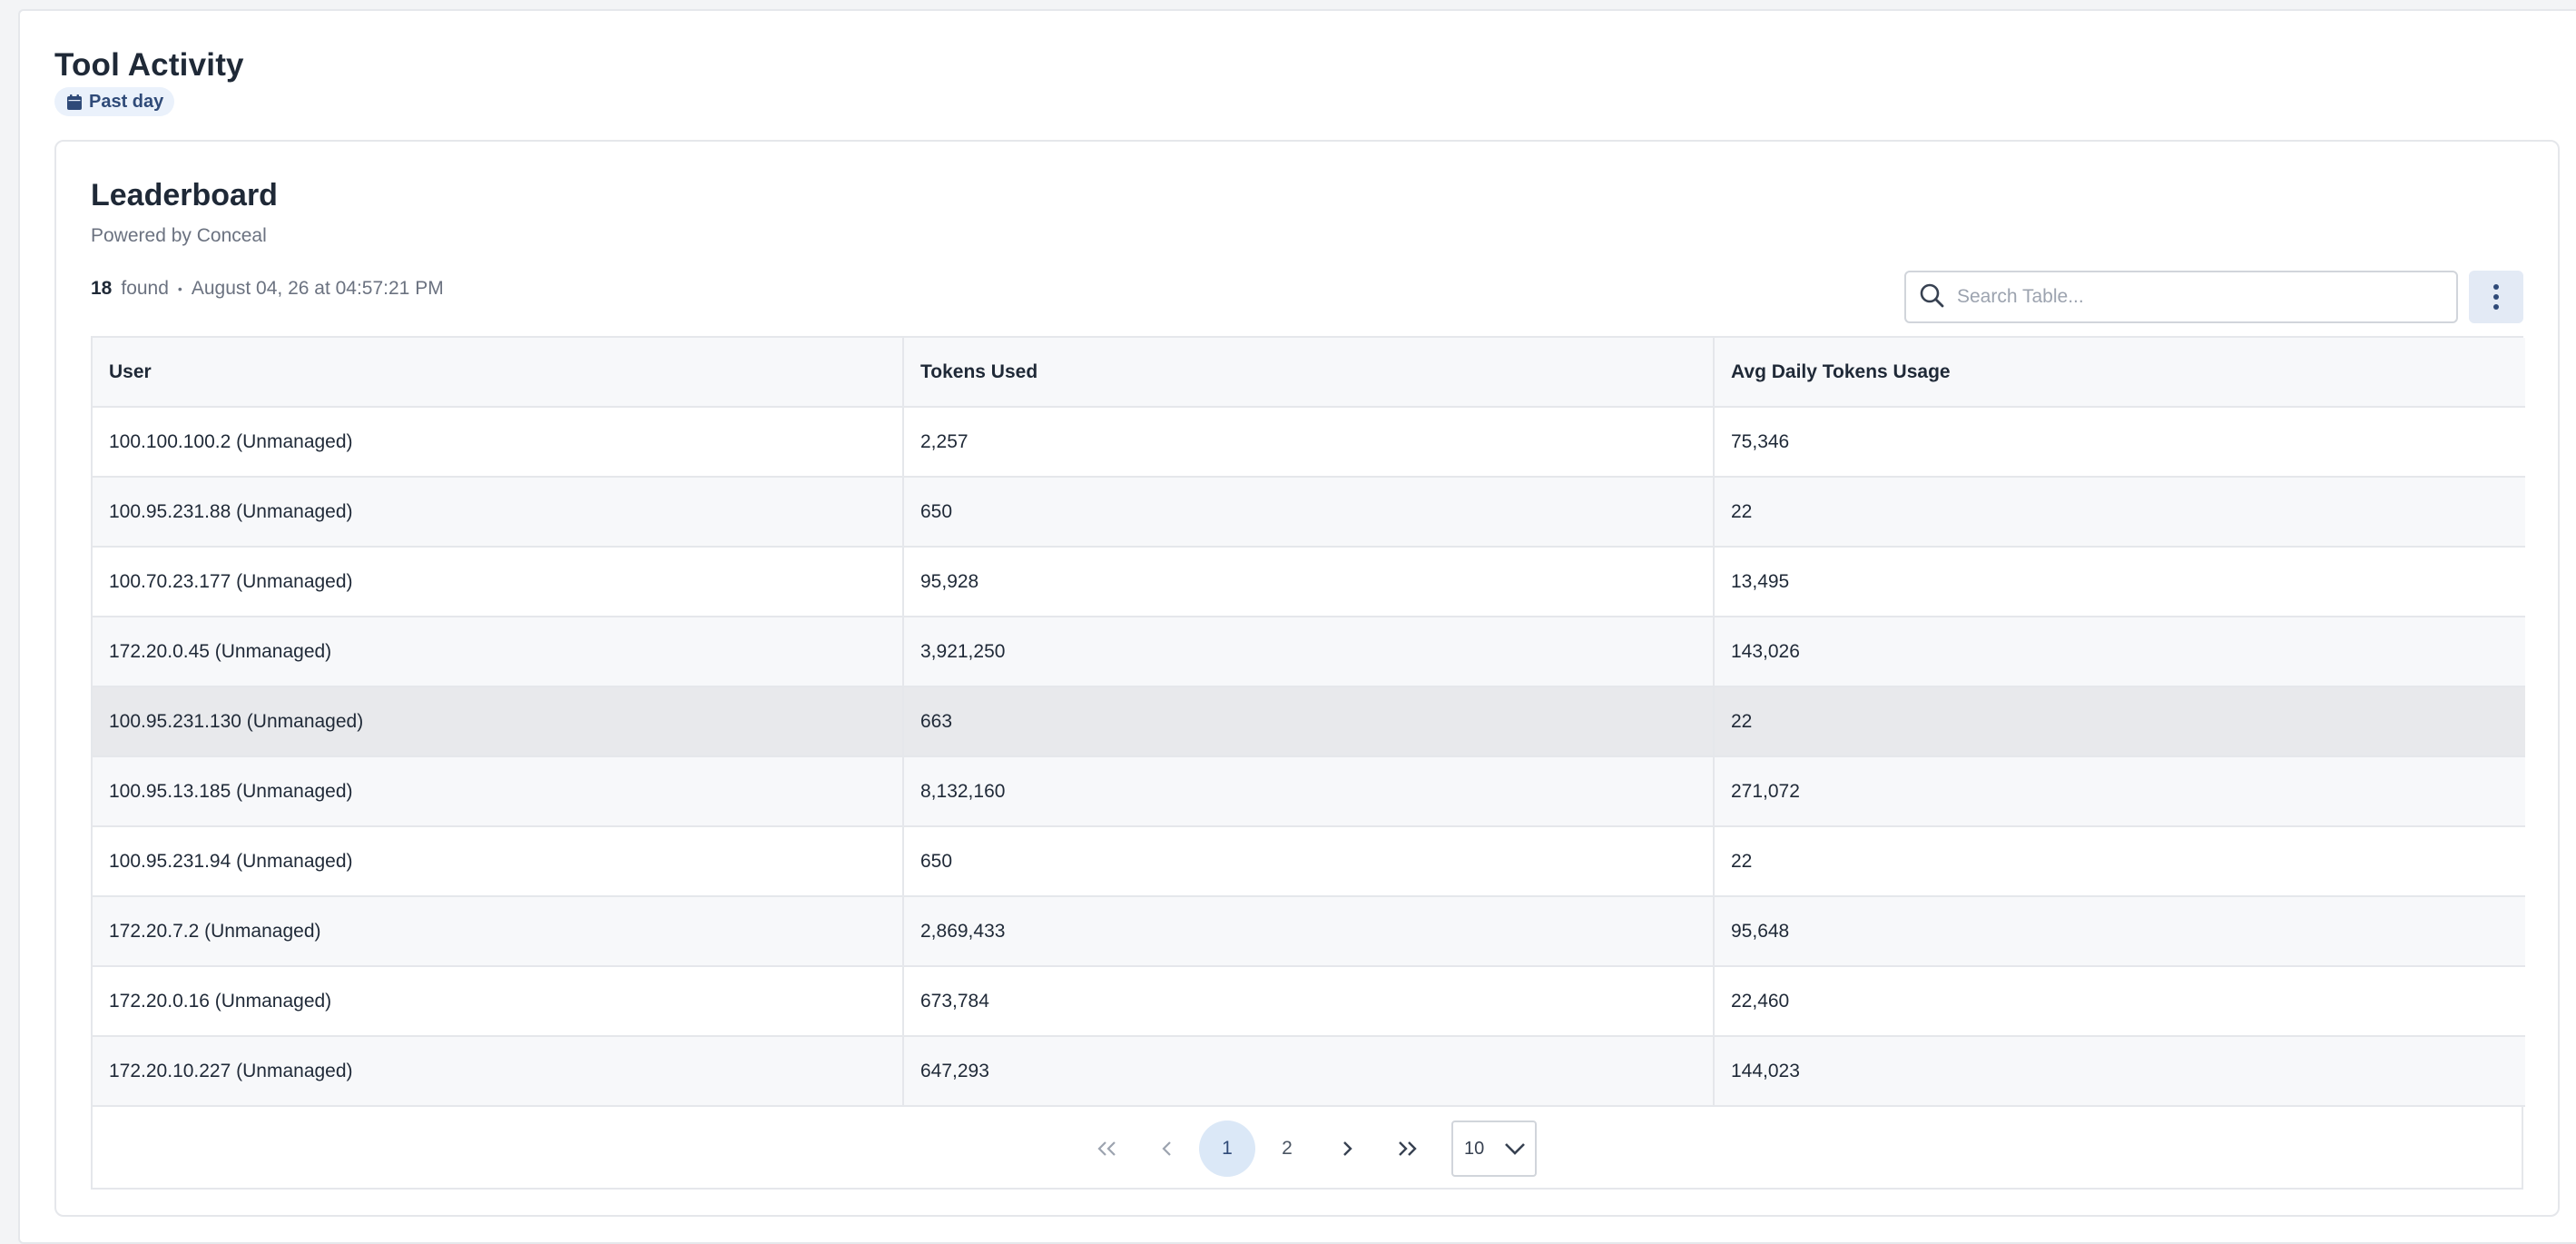 This screenshot has height=1244, width=2576. I want to click on cell-user: 172.20.0.16 (Unmanaged), so click(498, 1001).